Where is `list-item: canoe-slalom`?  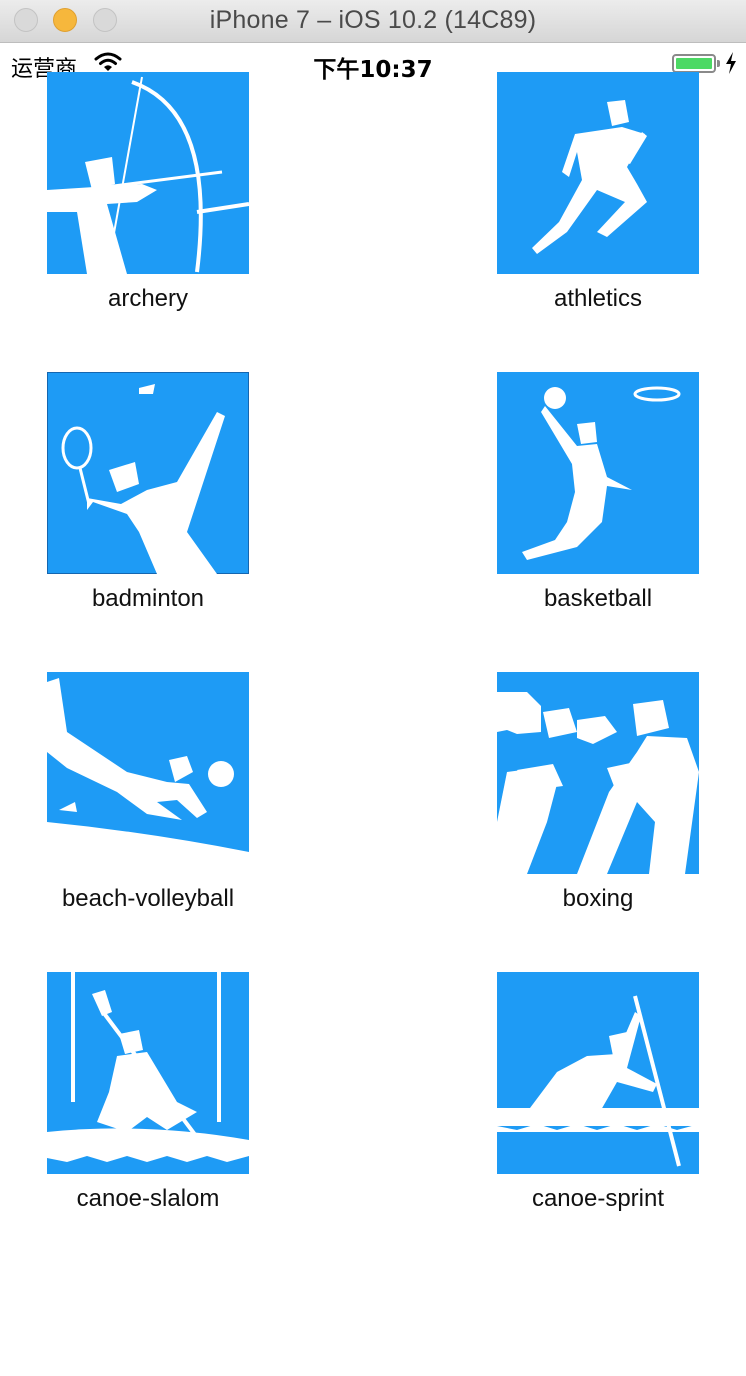
list-item: canoe-slalom is located at coordinates (149, 1092).